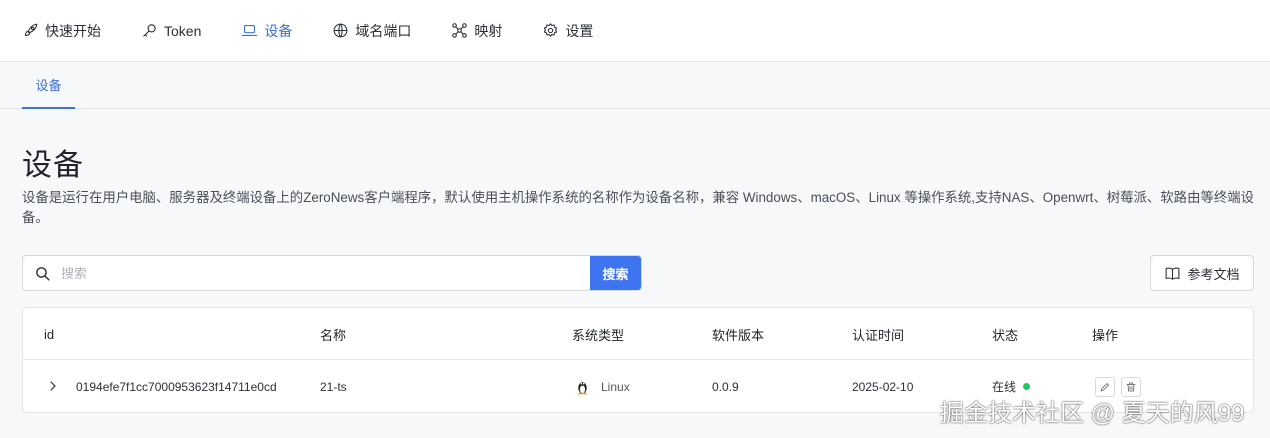  I want to click on device-id: 0194efe7f1cc7000953623f14711e0cd, so click(176, 386).